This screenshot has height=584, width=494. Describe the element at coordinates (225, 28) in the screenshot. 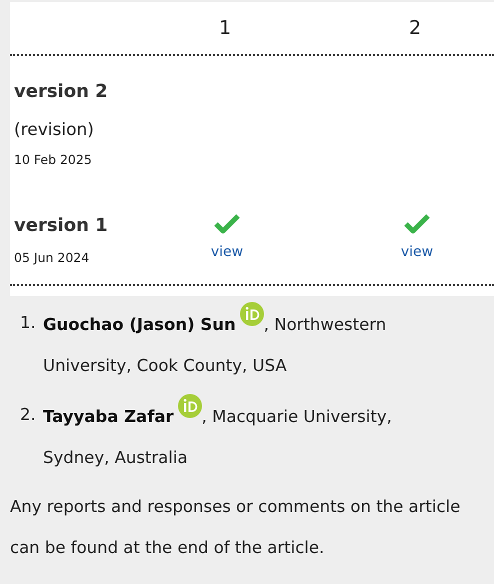

I see `reviewer-number: 1` at that location.